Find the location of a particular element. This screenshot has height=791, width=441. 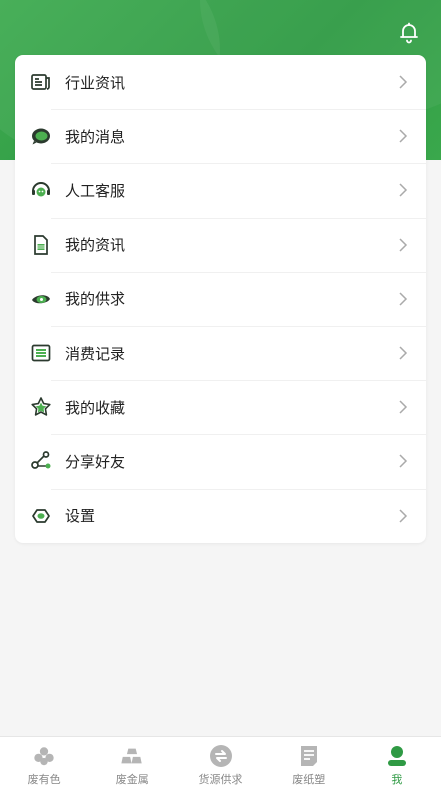

menu-item-my-supply-demand: 我的供求 is located at coordinates (220, 298).